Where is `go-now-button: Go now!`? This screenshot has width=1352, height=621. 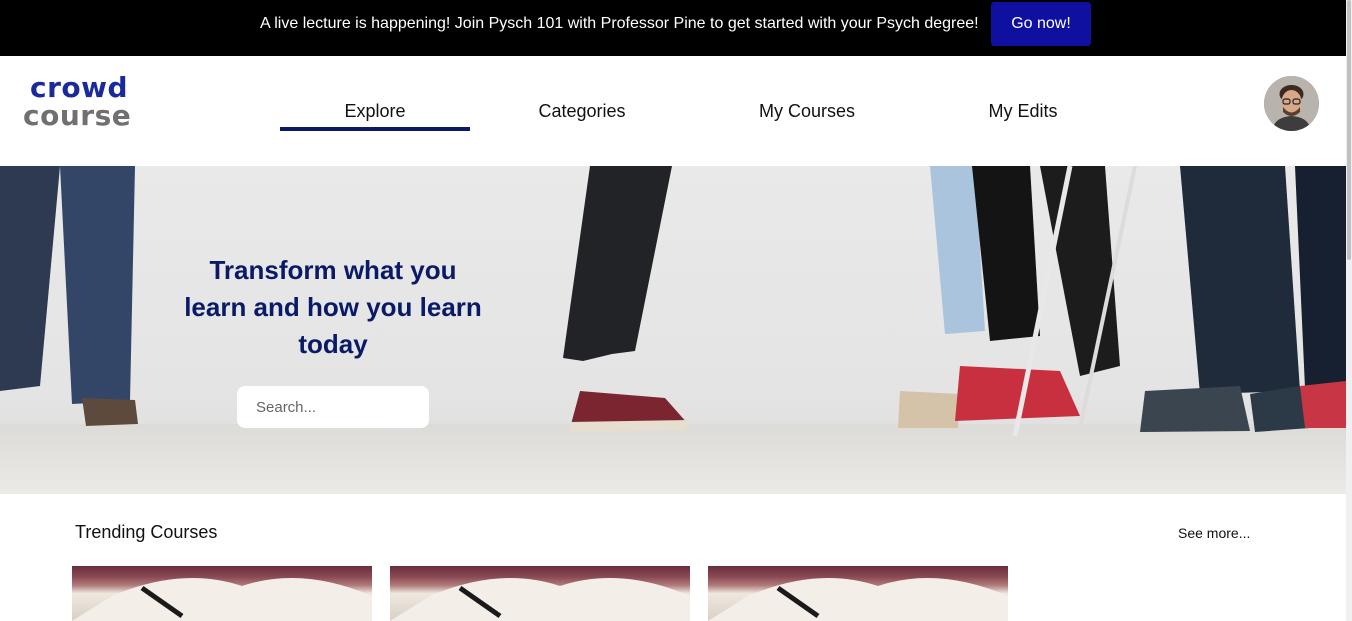 go-now-button: Go now! is located at coordinates (1041, 24).